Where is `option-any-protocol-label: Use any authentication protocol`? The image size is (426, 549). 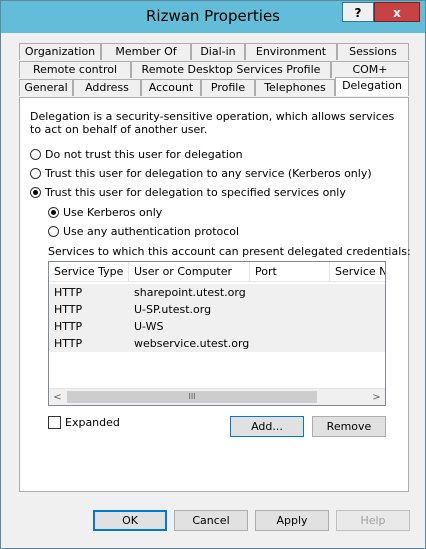
option-any-protocol-label: Use any authentication protocol is located at coordinates (151, 231).